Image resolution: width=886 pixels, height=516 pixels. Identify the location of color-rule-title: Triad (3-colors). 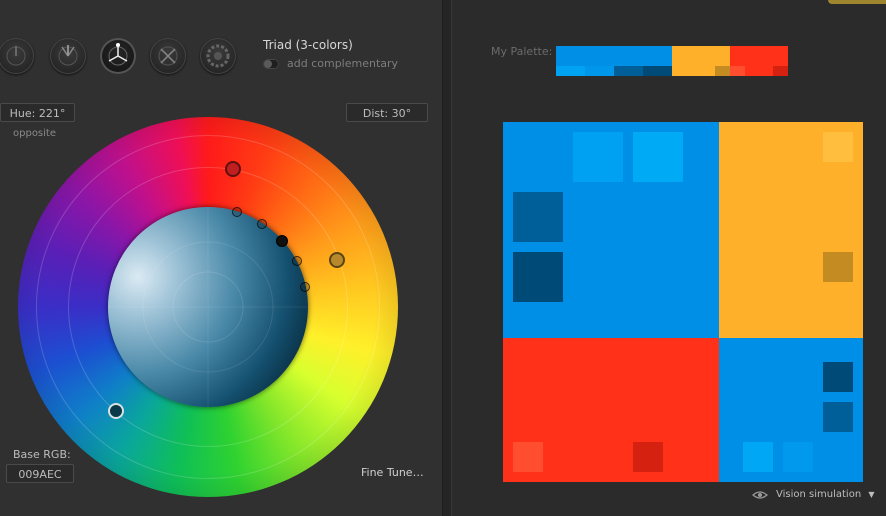
(308, 45).